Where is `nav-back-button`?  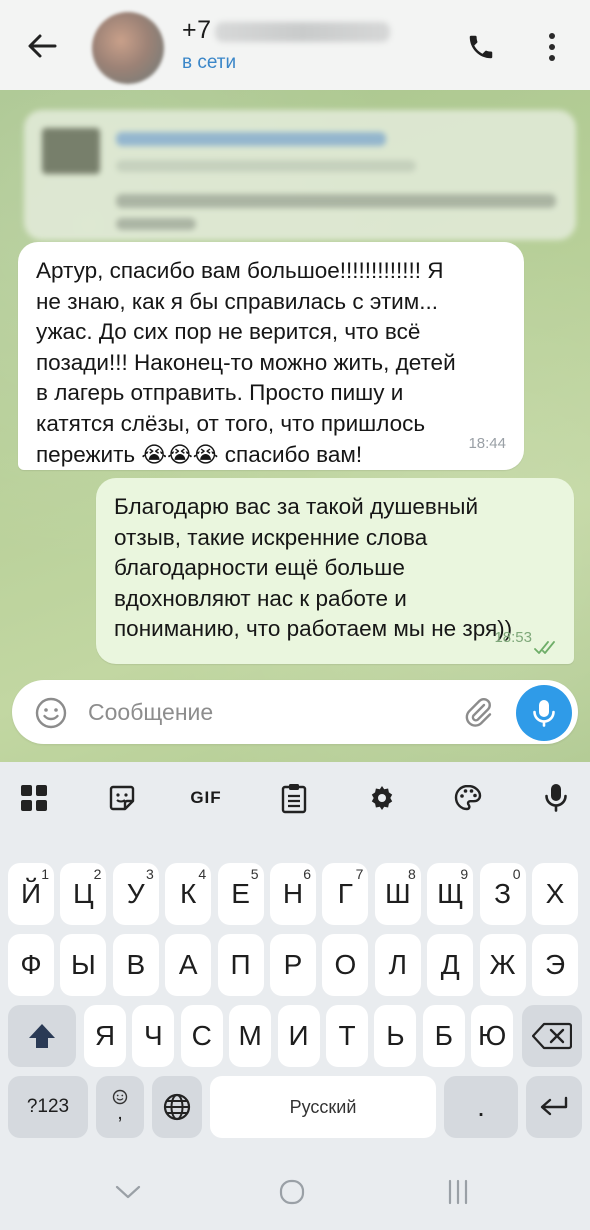
nav-back-button is located at coordinates (128, 1192).